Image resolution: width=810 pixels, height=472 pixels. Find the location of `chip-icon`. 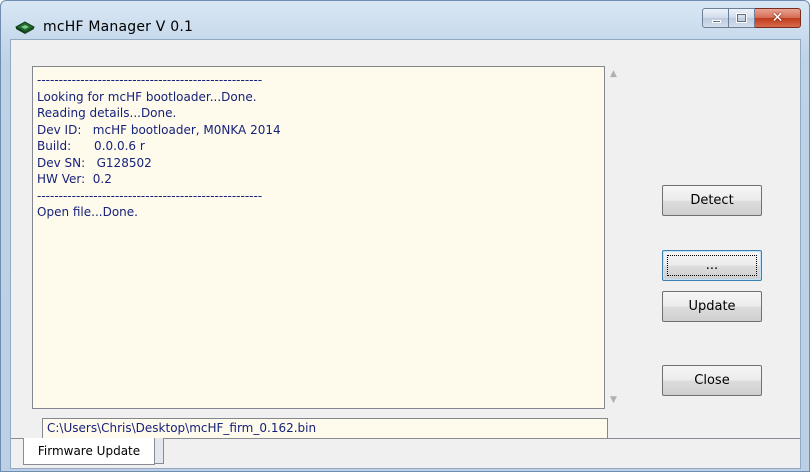

chip-icon is located at coordinates (25, 27).